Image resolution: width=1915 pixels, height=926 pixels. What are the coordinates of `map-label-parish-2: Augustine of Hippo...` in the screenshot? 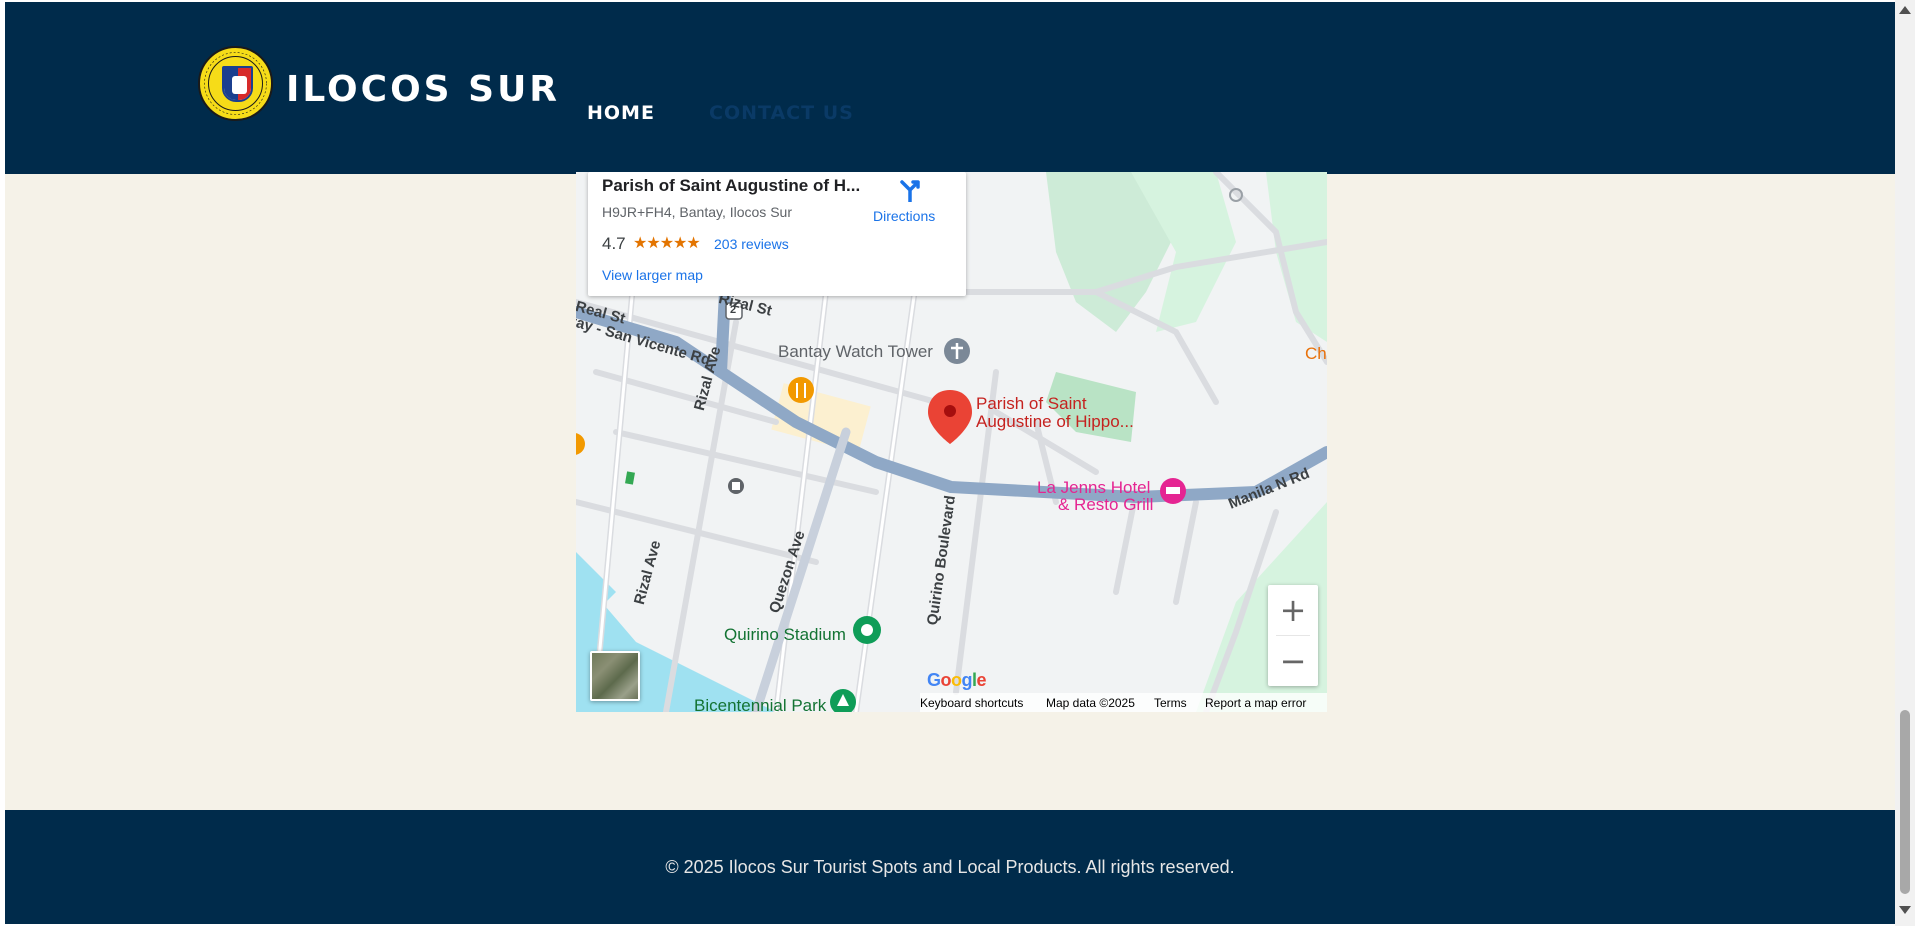 It's located at (1055, 422).